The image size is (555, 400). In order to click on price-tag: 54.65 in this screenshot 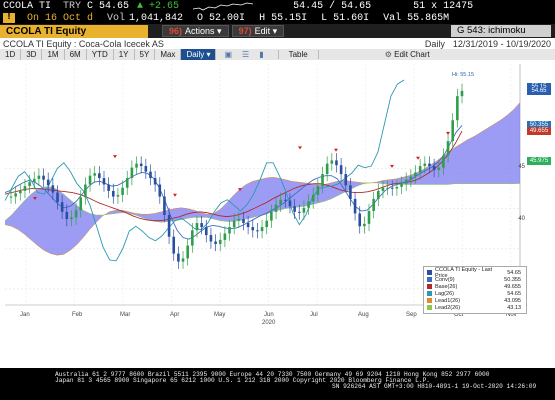, I will do `click(539, 90)`.